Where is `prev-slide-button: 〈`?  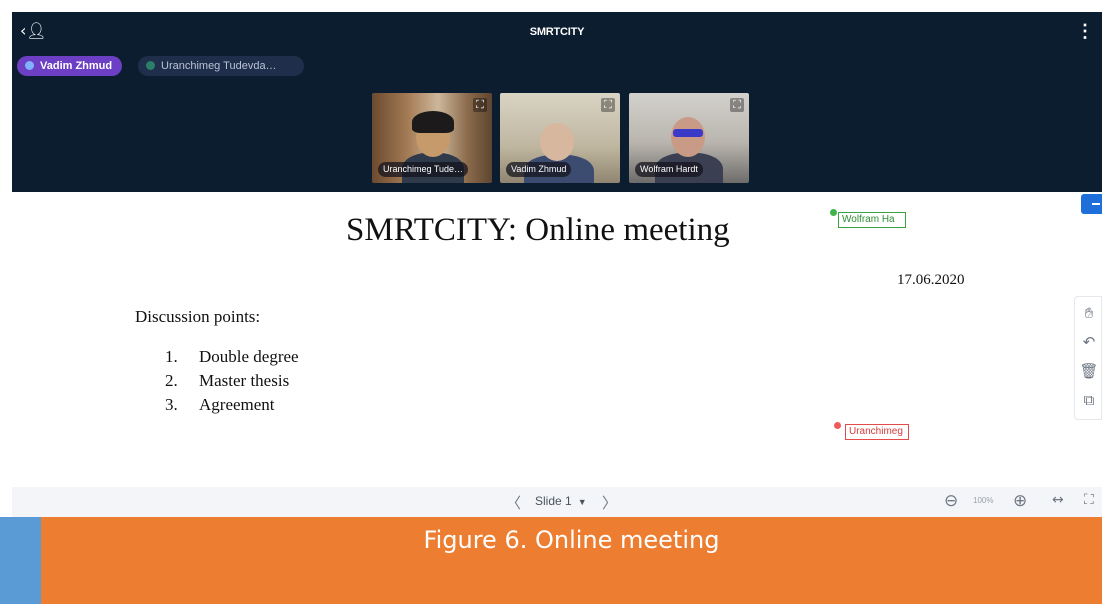 prev-slide-button: 〈 is located at coordinates (513, 502).